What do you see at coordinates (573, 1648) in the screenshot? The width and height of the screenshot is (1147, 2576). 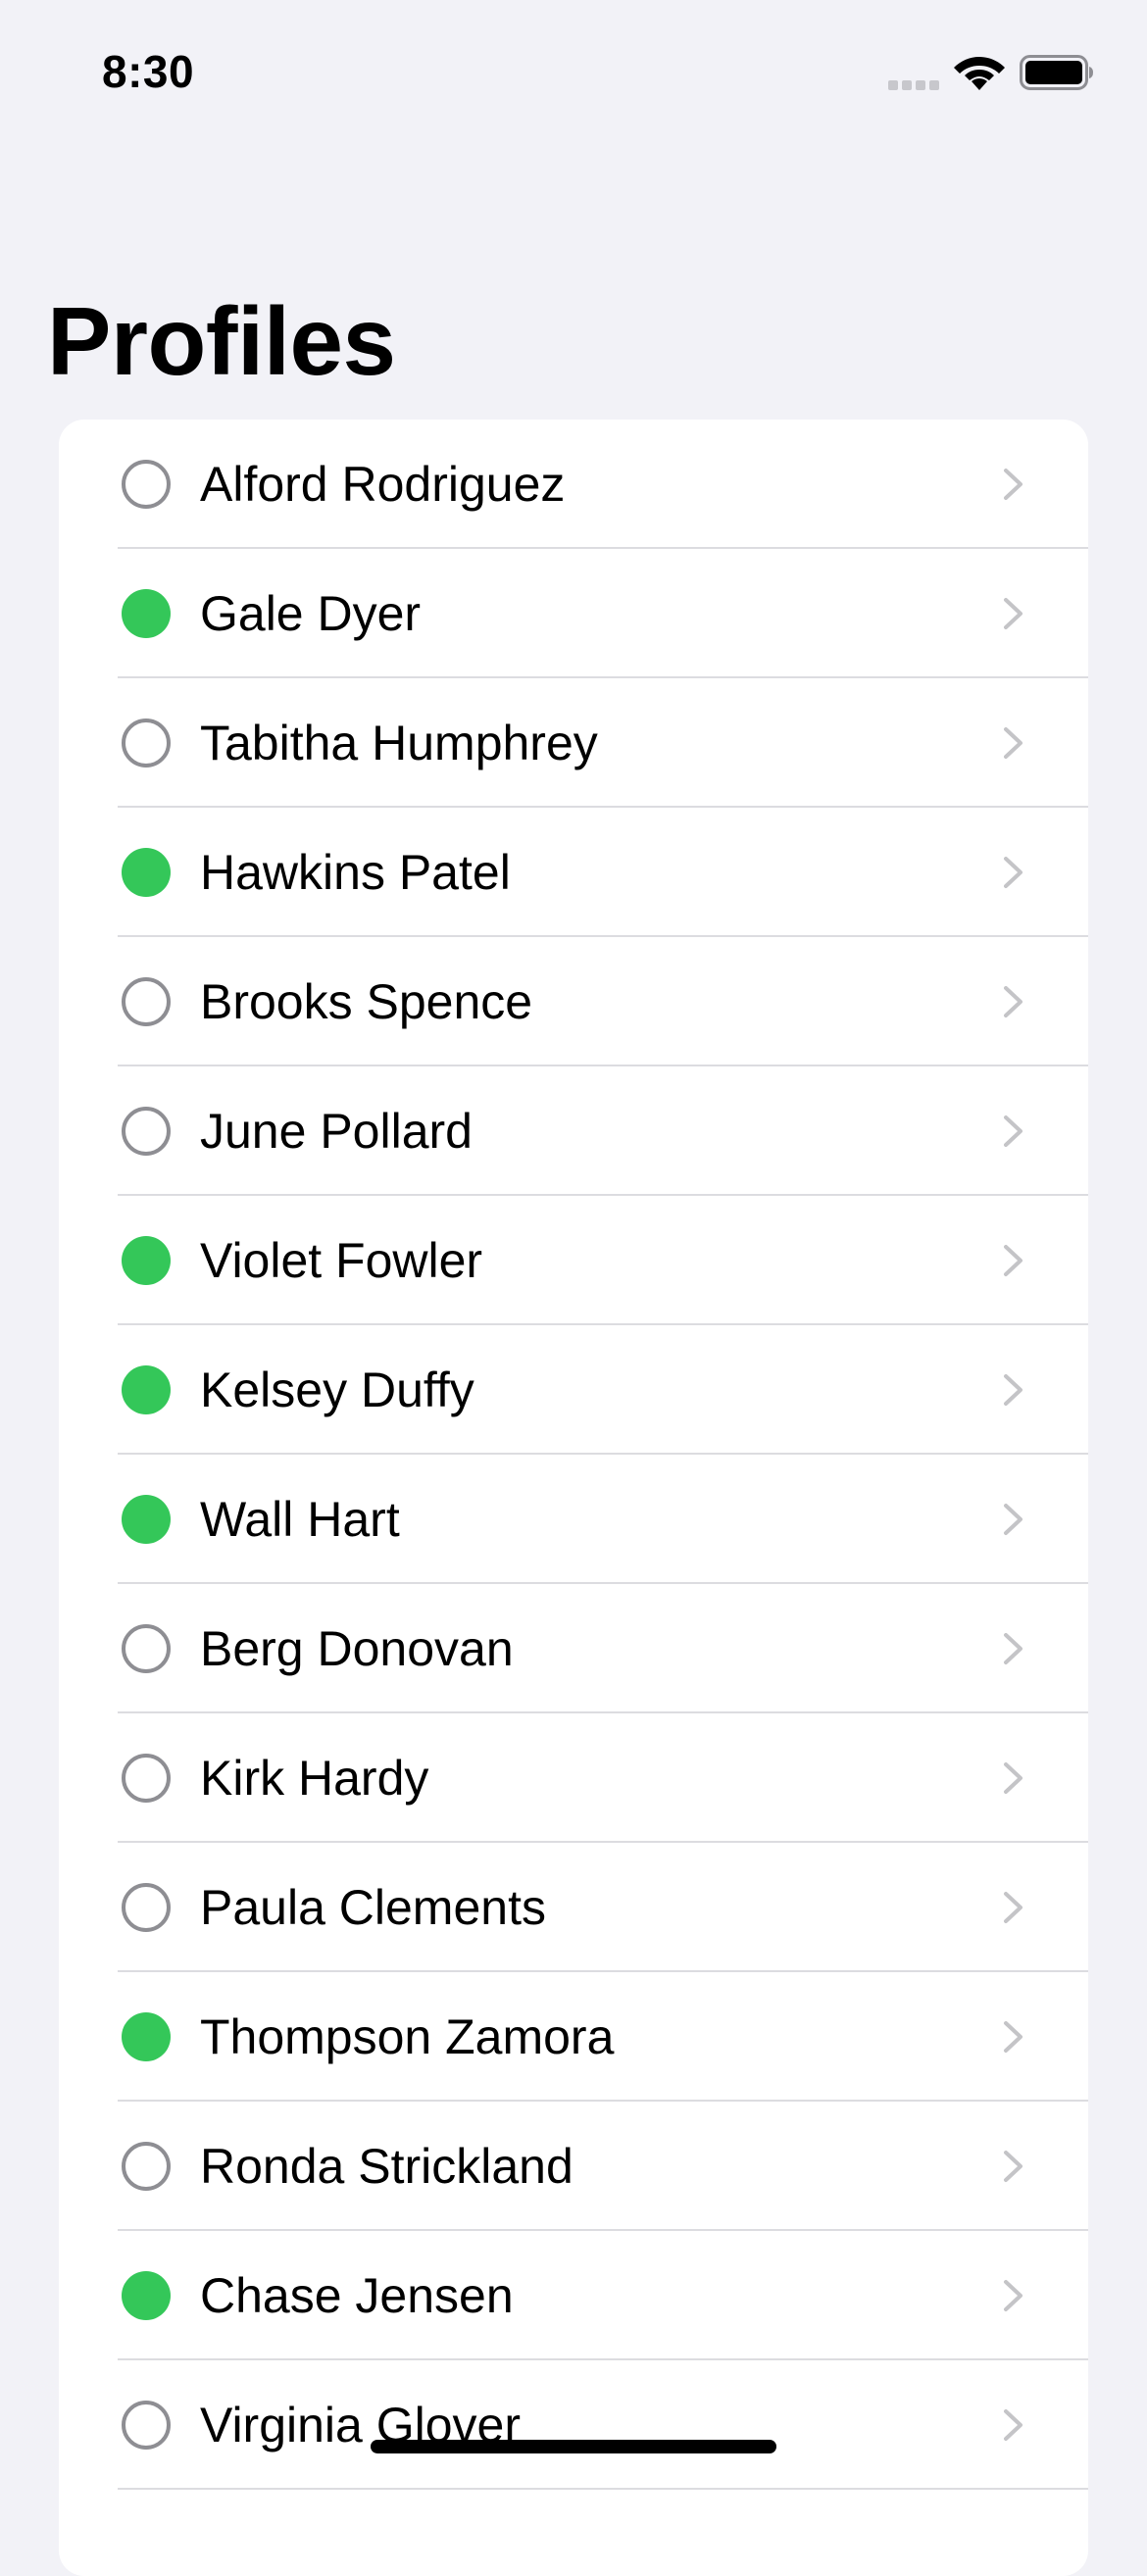 I see `profile-row: Berg Donovan` at bounding box center [573, 1648].